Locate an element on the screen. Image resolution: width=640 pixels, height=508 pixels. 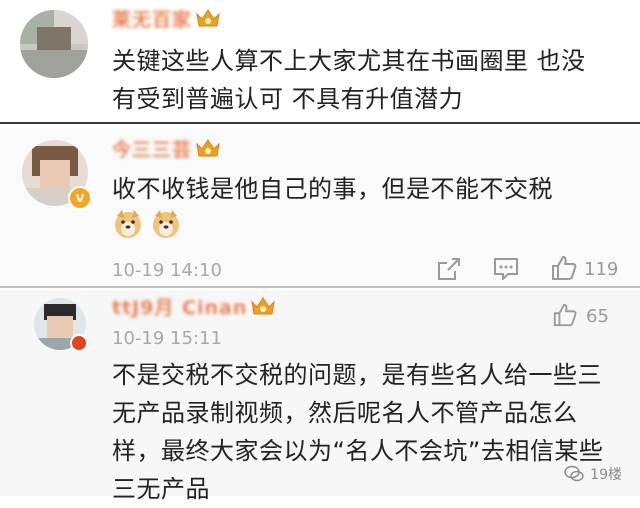
like-count: 65 is located at coordinates (597, 316).